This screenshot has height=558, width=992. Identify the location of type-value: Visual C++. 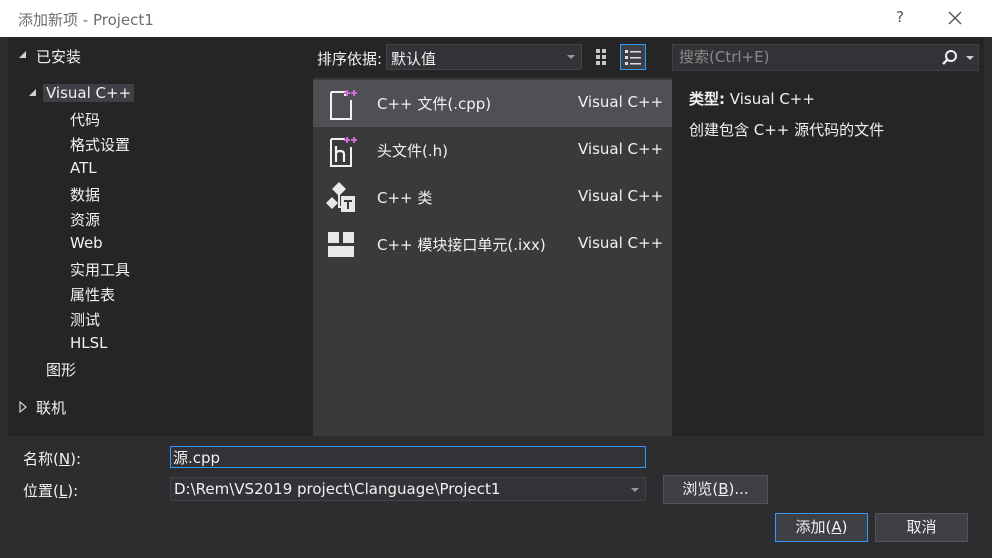
(772, 99).